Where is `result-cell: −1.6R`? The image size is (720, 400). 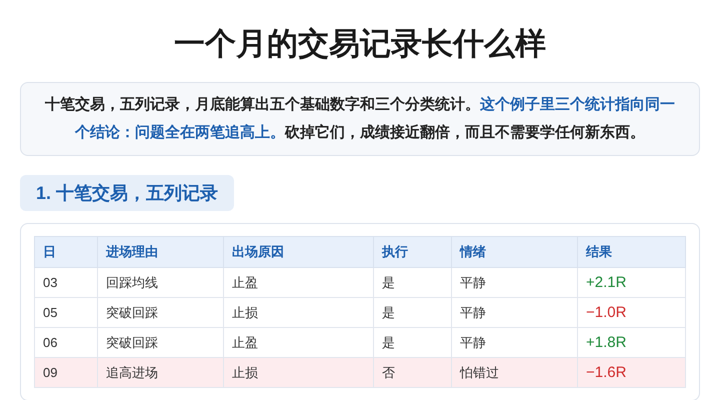
result-cell: −1.6R is located at coordinates (632, 373).